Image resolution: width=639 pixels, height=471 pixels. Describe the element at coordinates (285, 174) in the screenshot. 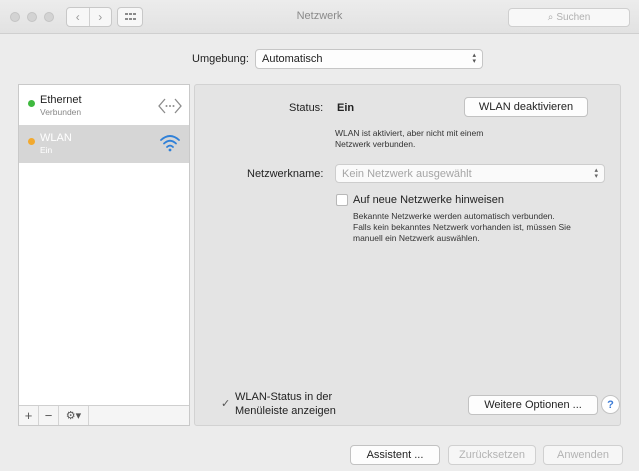

I see `network-name-label: Netzwerkname:` at that location.